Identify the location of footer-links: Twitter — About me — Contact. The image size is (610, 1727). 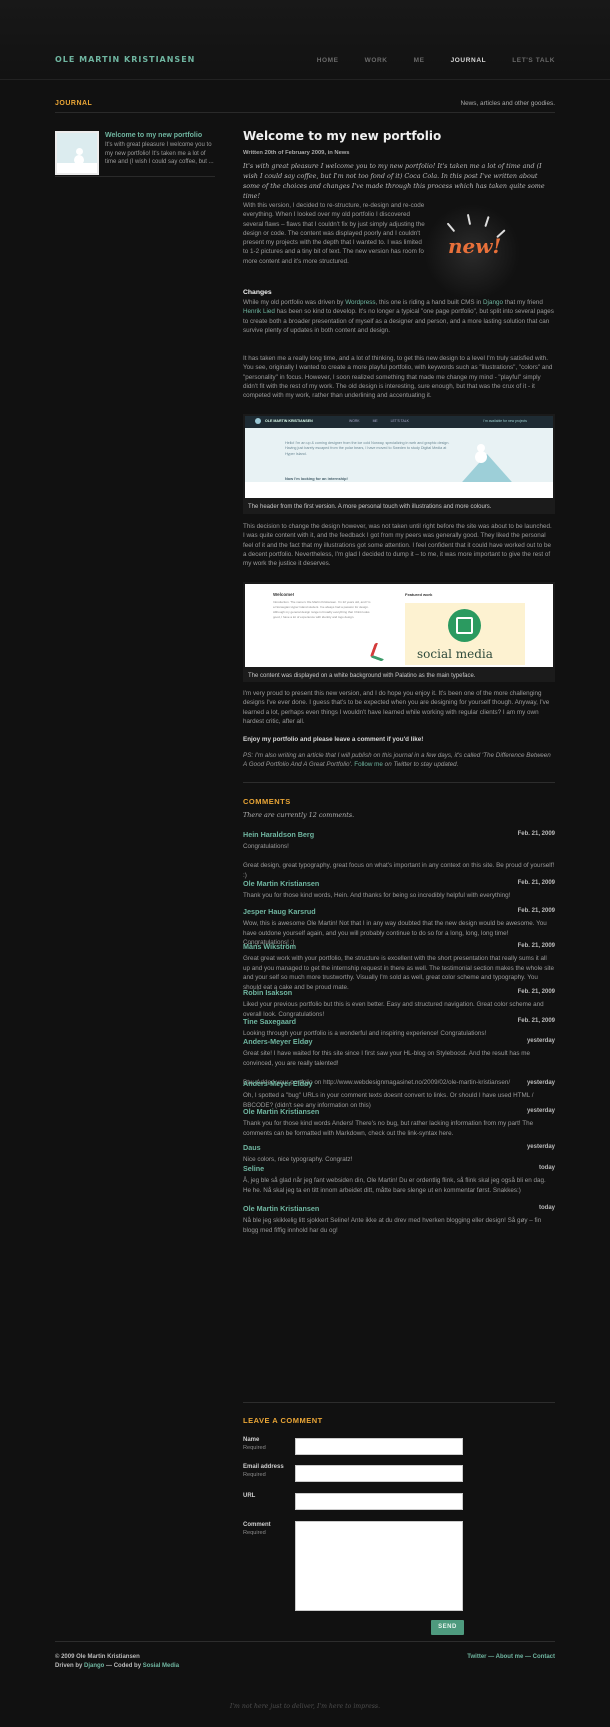
(511, 1657).